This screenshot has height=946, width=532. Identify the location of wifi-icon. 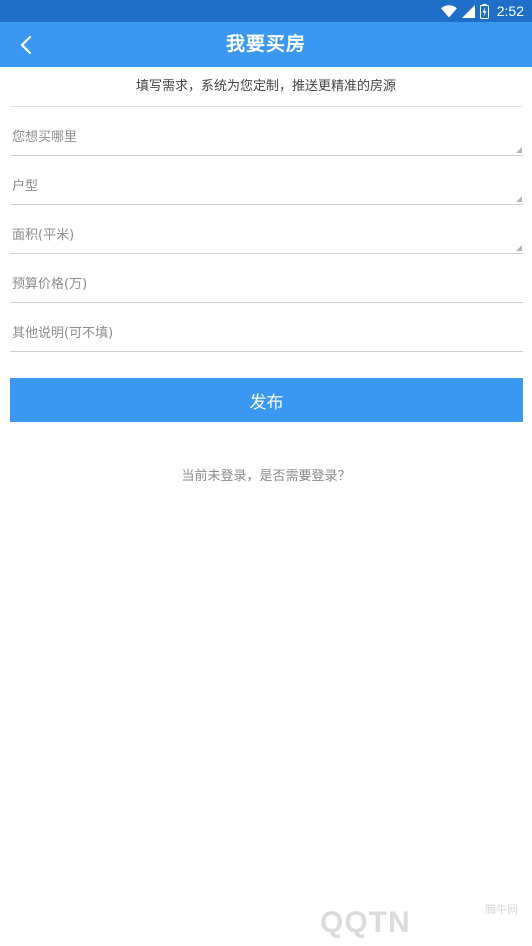
(448, 10).